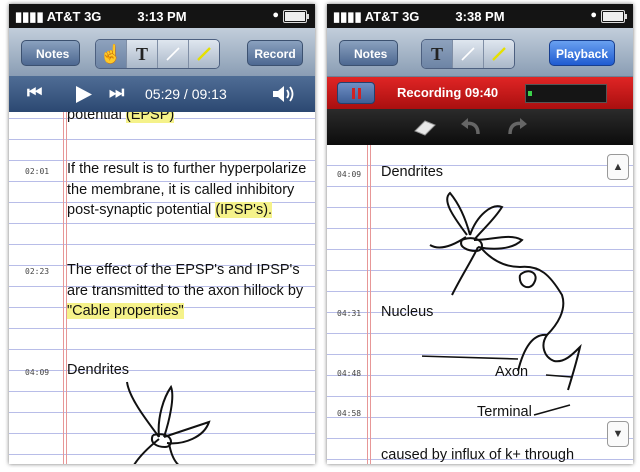 The width and height of the screenshot is (640, 472). Describe the element at coordinates (582, 53) in the screenshot. I see `playback-button: Playback` at that location.